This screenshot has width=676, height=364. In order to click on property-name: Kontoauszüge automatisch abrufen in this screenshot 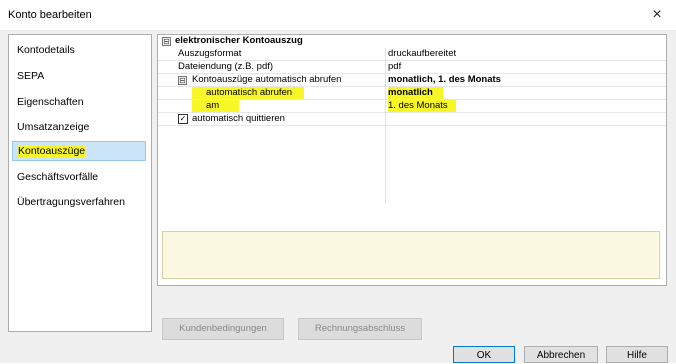, I will do `click(267, 79)`.